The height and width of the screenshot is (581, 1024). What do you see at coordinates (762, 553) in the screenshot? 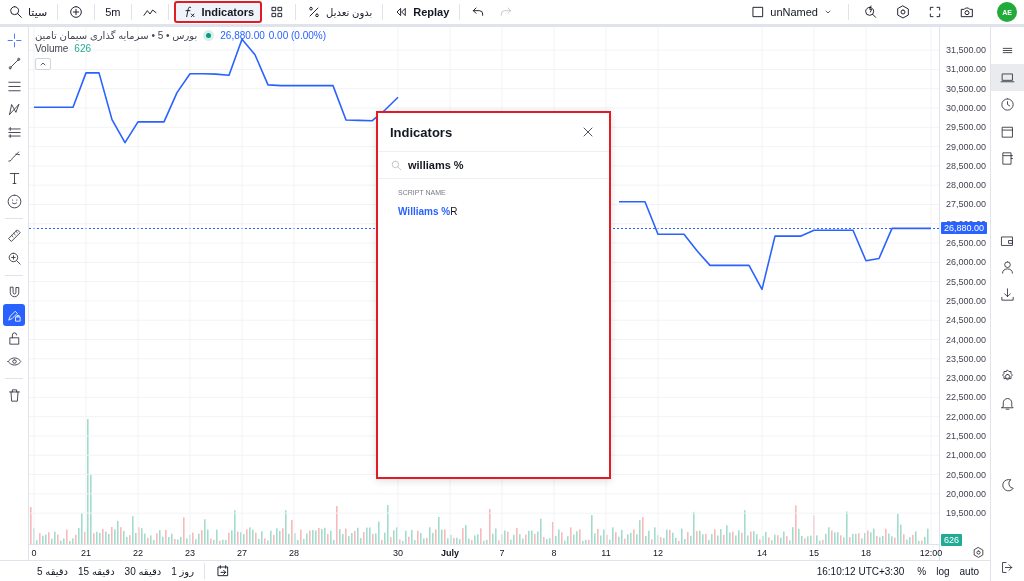
I see `time-axis-label: 14` at bounding box center [762, 553].